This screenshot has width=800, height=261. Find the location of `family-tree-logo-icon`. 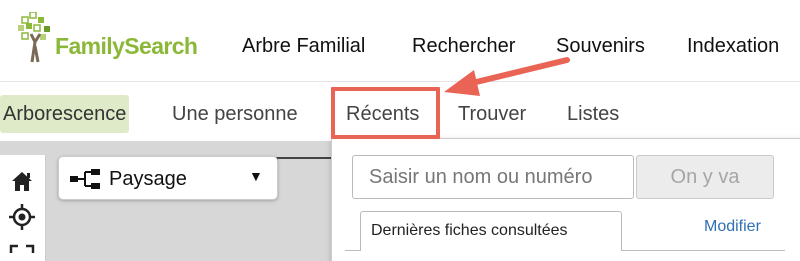

family-tree-logo-icon is located at coordinates (34, 37).